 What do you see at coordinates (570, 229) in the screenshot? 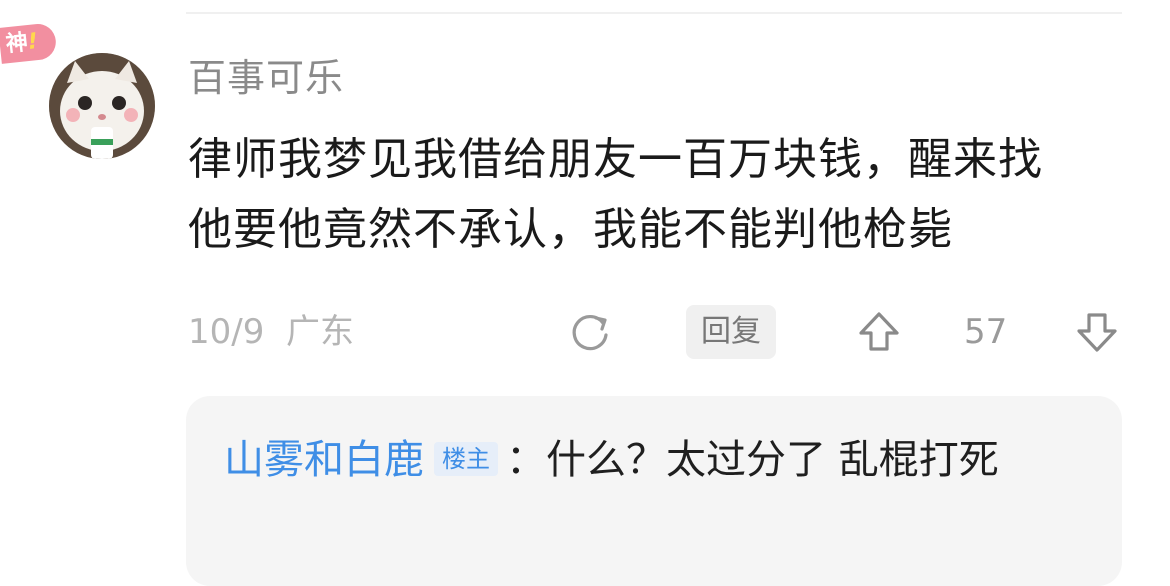
I see `comment-content-line: 他要他竟然不承认，我能不能判他枪毙` at bounding box center [570, 229].